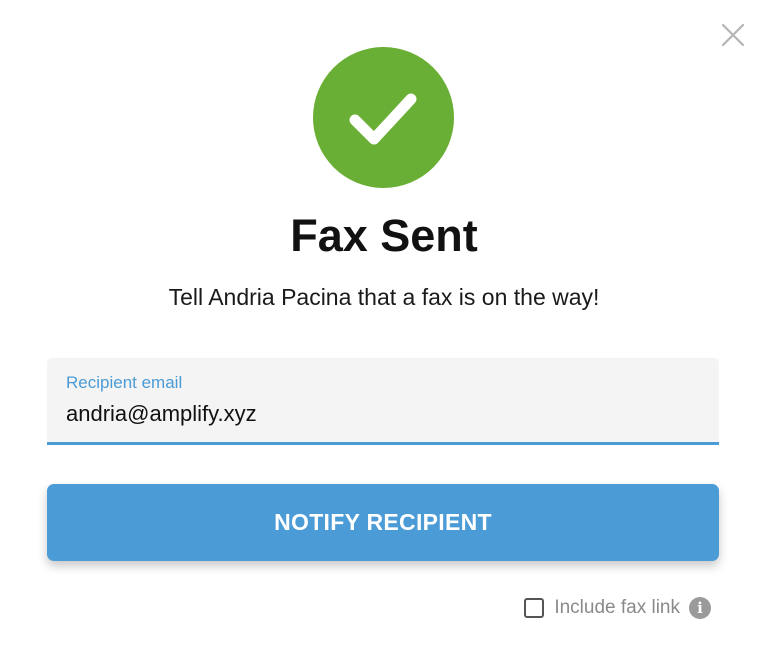 The width and height of the screenshot is (768, 665). I want to click on info-icon: i, so click(700, 608).